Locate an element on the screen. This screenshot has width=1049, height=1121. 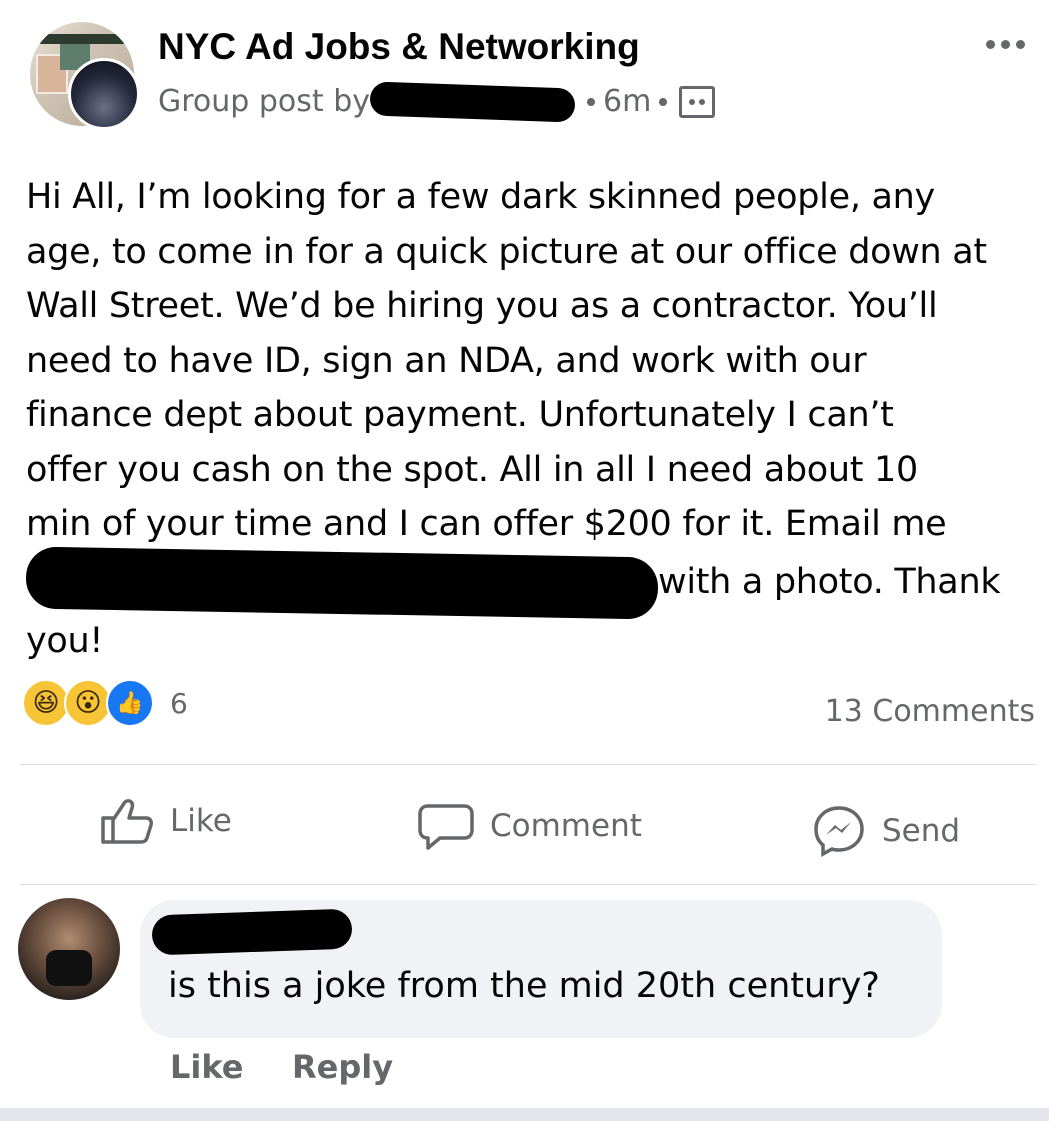
messenger-icon is located at coordinates (839, 831).